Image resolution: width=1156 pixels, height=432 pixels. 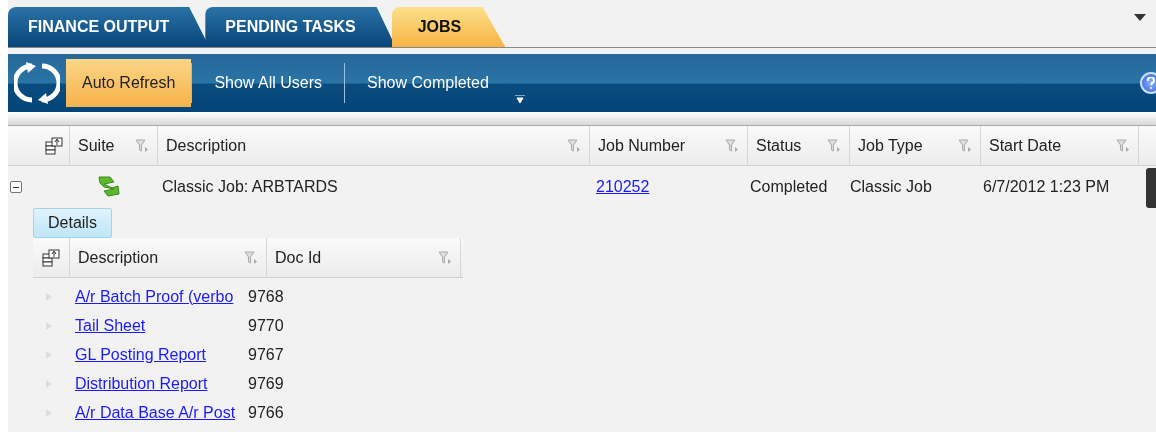 I want to click on toggle-button: Show Completed, so click(x=428, y=83).